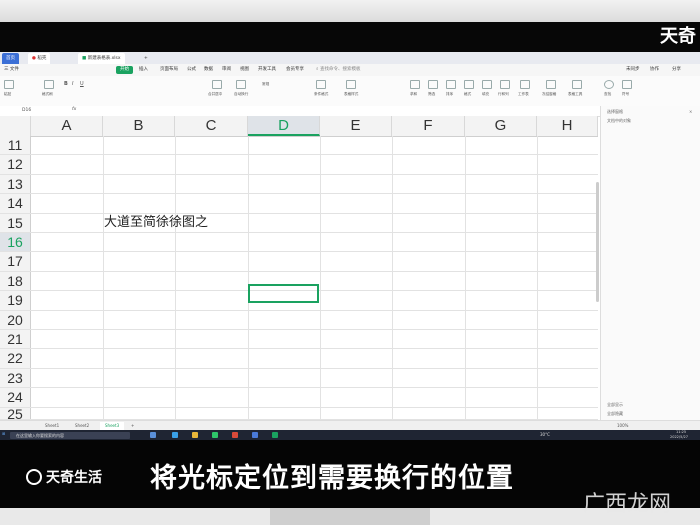 The image size is (700, 525). What do you see at coordinates (34, 58) in the screenshot?
I see `docer-icon: ●` at bounding box center [34, 58].